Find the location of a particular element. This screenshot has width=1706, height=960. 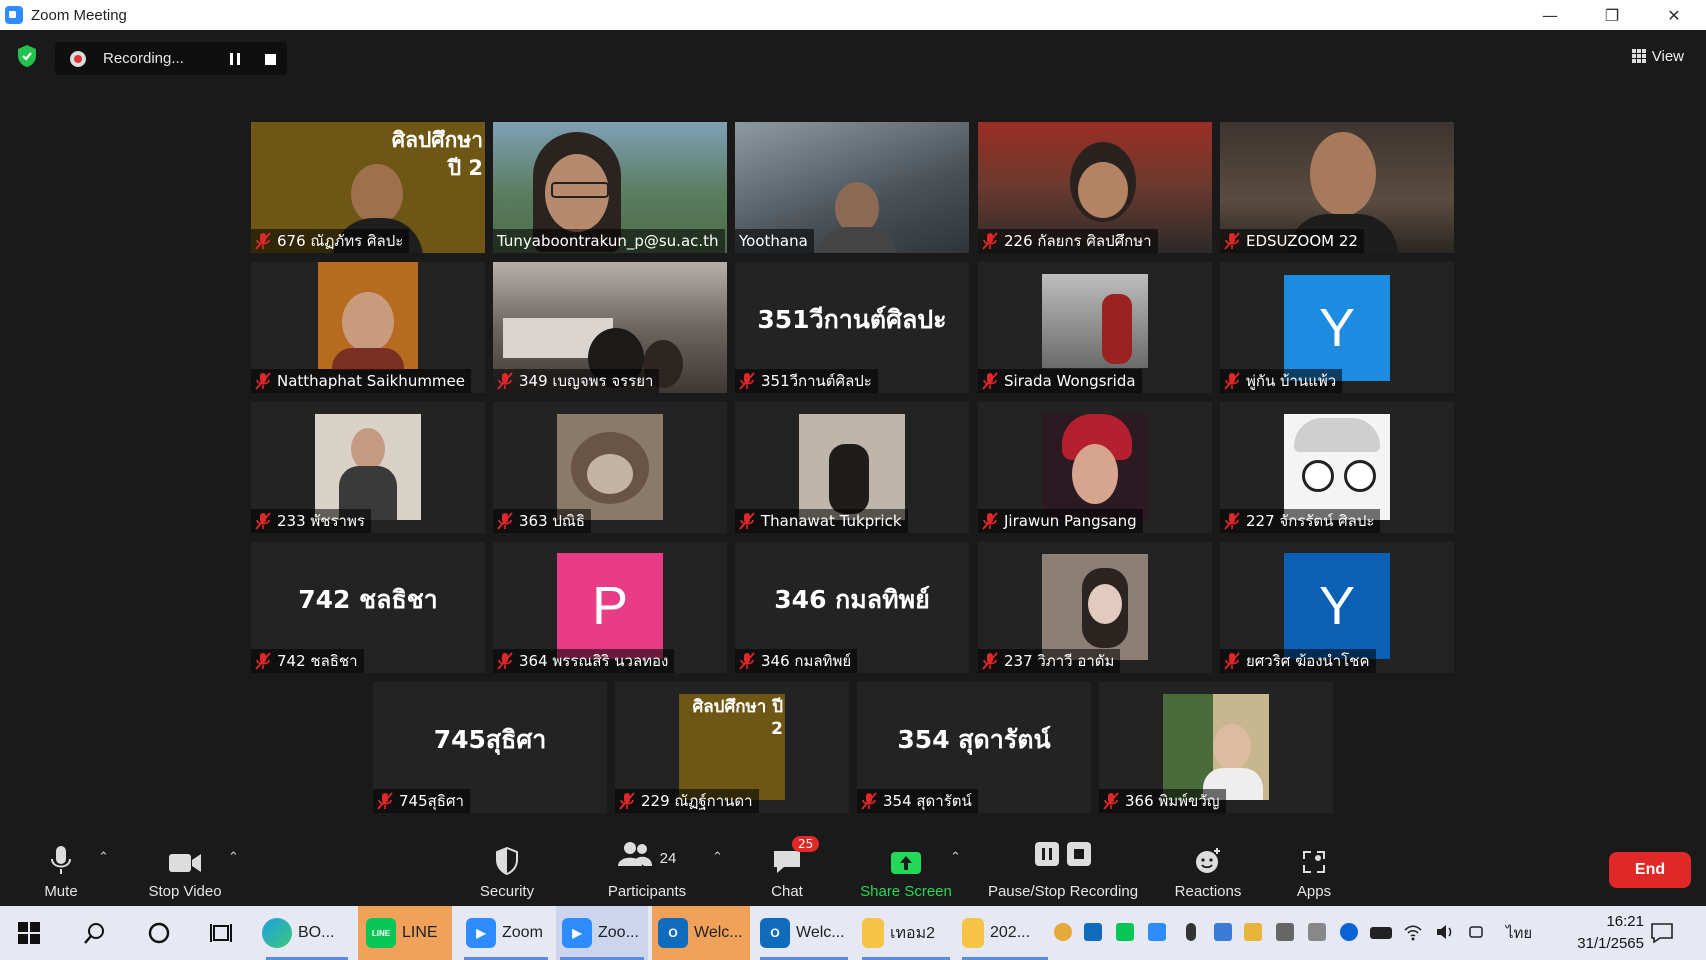

participant-name: Jirawun Pangsang is located at coordinates (1070, 521).